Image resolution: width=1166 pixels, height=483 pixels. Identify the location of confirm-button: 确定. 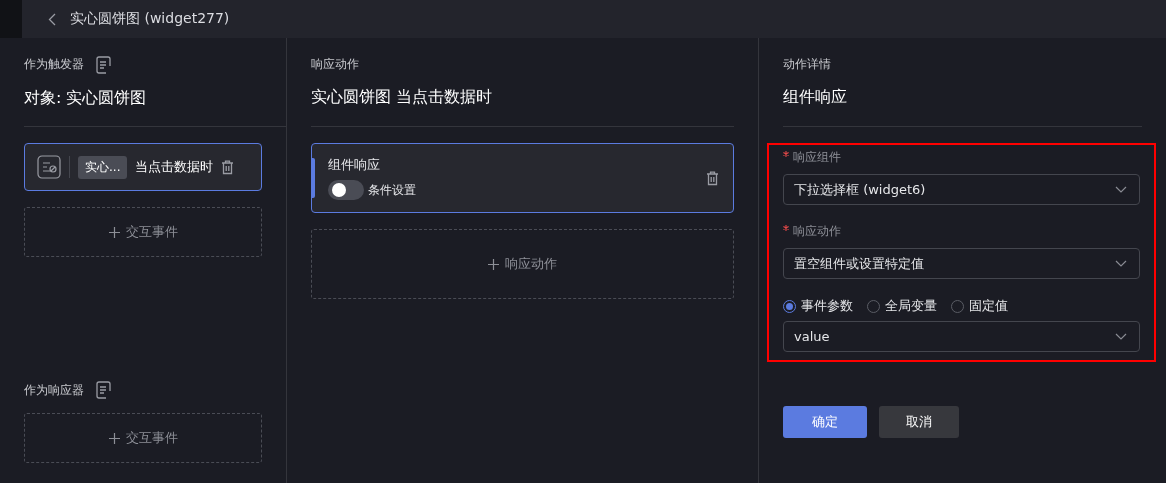
(825, 422).